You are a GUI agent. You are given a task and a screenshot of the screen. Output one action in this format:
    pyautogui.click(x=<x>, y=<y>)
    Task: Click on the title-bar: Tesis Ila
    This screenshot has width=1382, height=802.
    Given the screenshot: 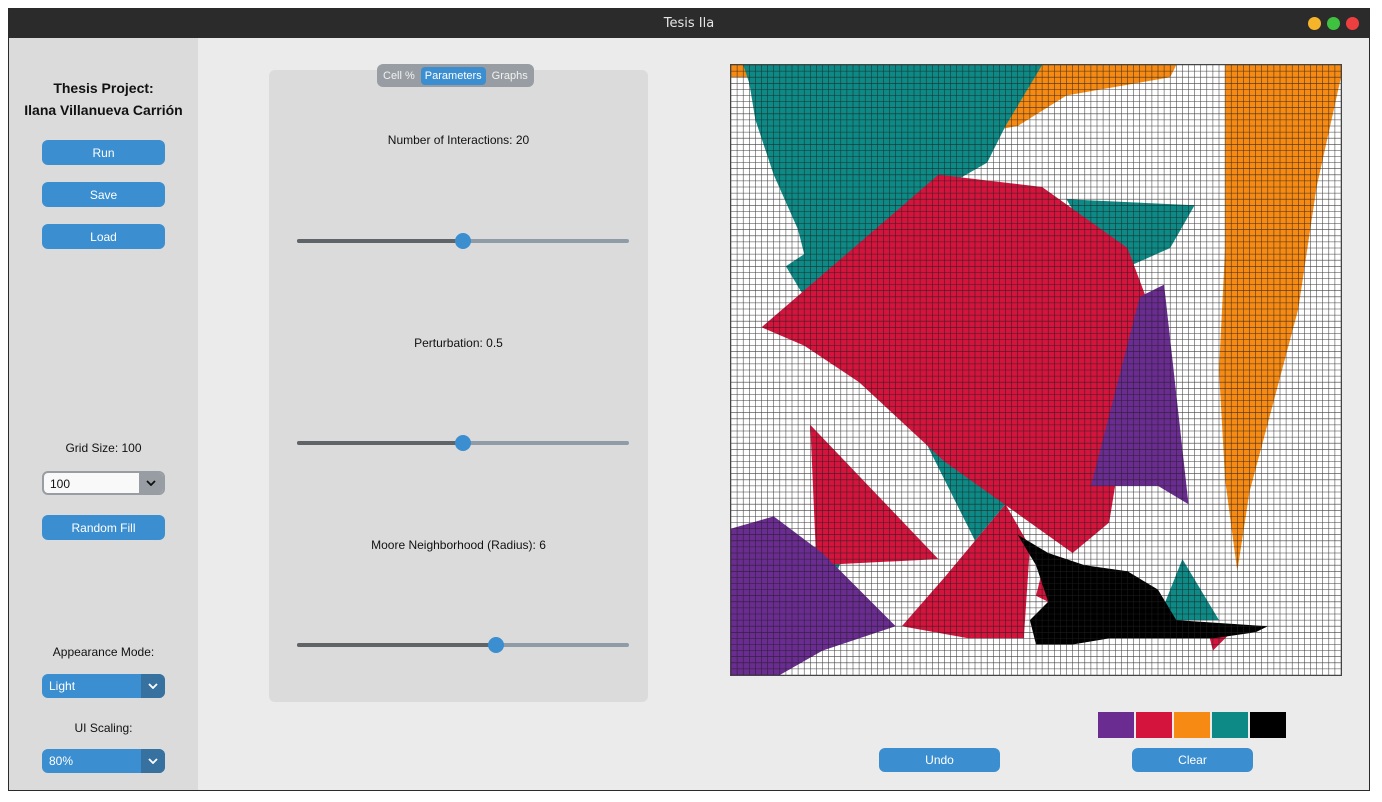 What is the action you would take?
    pyautogui.click(x=689, y=23)
    